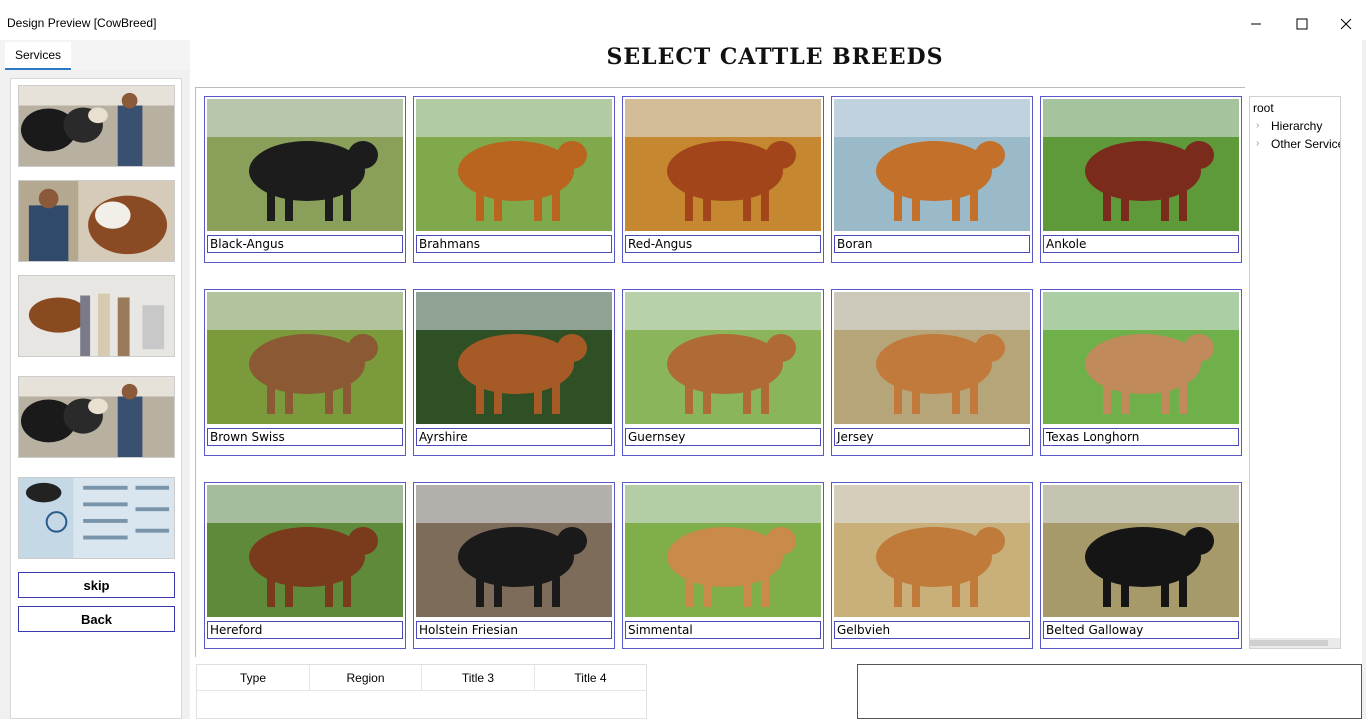 This screenshot has height=719, width=1366. I want to click on breed-card: Jersey, so click(932, 372).